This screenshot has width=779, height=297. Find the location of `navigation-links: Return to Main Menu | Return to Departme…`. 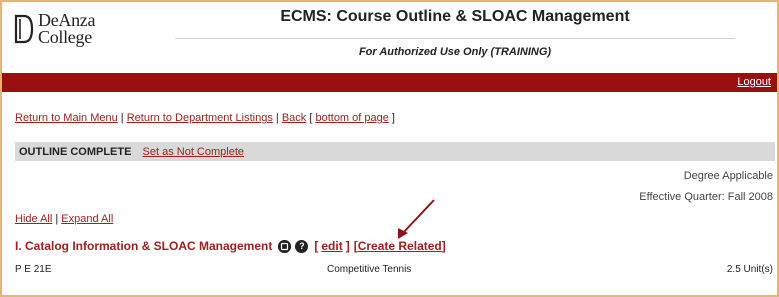

navigation-links: Return to Main Menu | Return to Departme… is located at coordinates (205, 118).